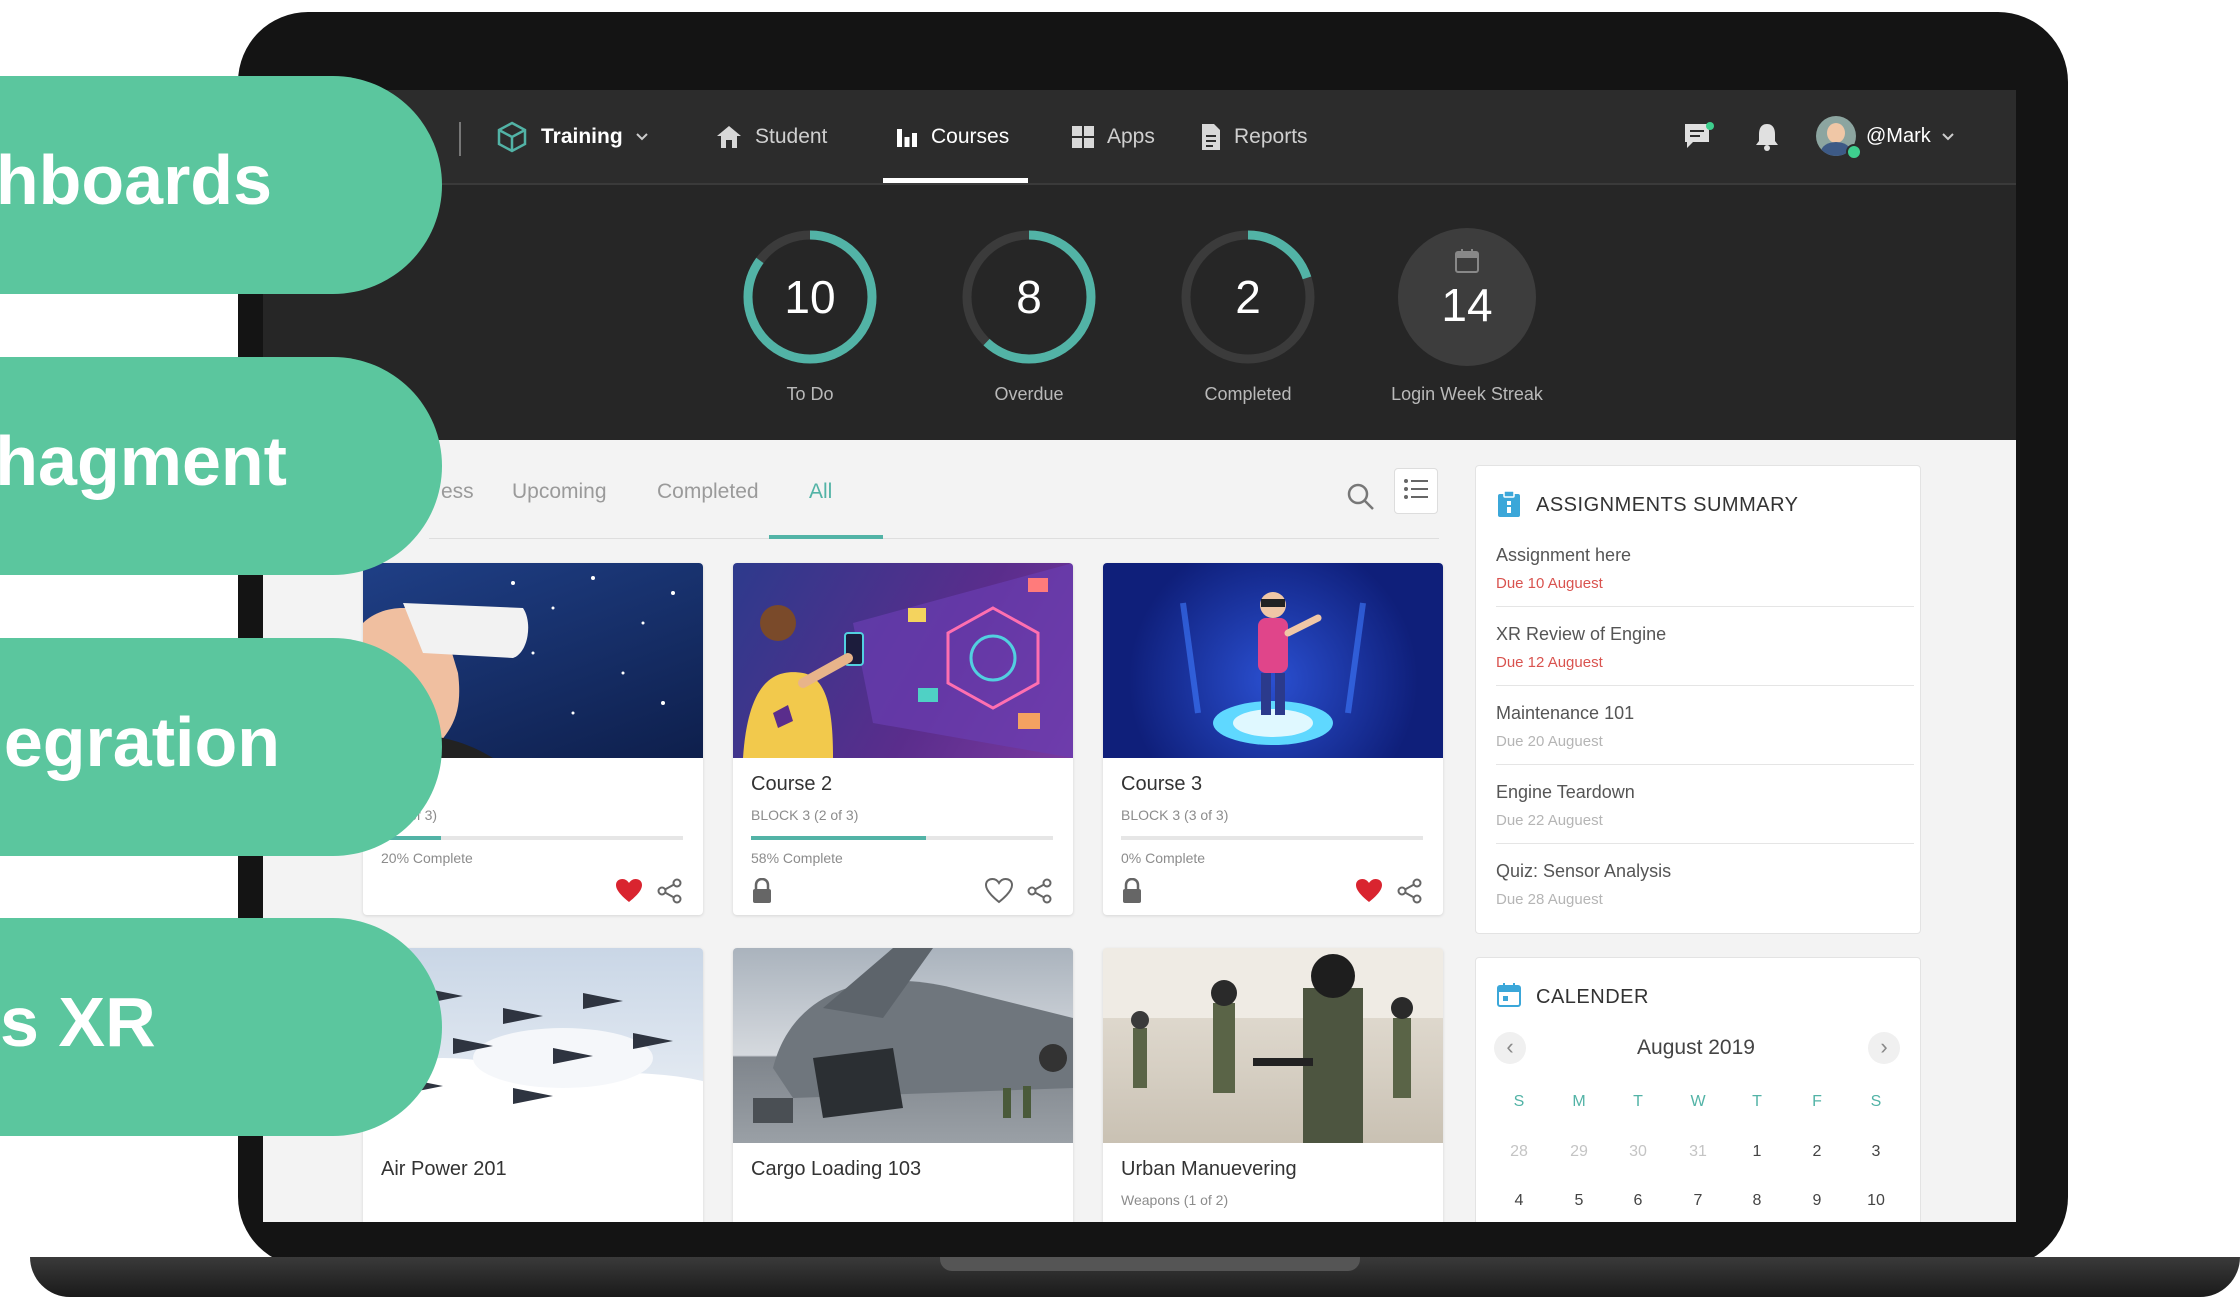 This screenshot has height=1297, width=2240. What do you see at coordinates (820, 492) in the screenshot?
I see `tab-all: All` at bounding box center [820, 492].